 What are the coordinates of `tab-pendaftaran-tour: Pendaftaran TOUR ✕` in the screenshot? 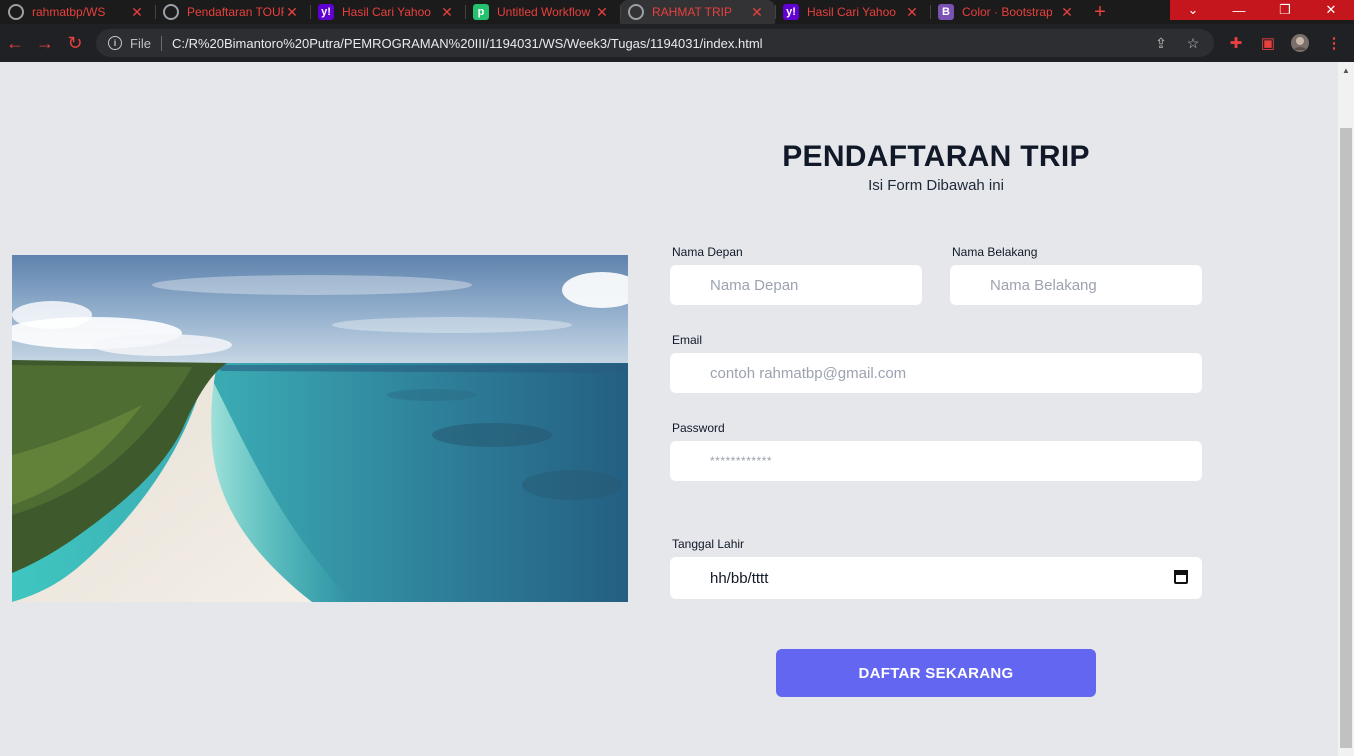 It's located at (232, 12).